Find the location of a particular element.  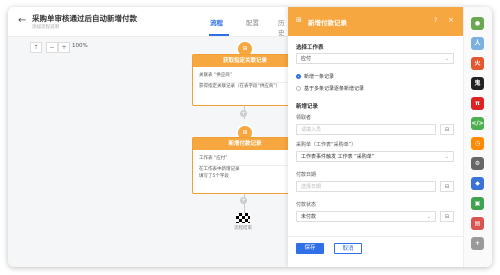

purchase-value: 工作表事件触发 工作表 “采购单” is located at coordinates (338, 157).